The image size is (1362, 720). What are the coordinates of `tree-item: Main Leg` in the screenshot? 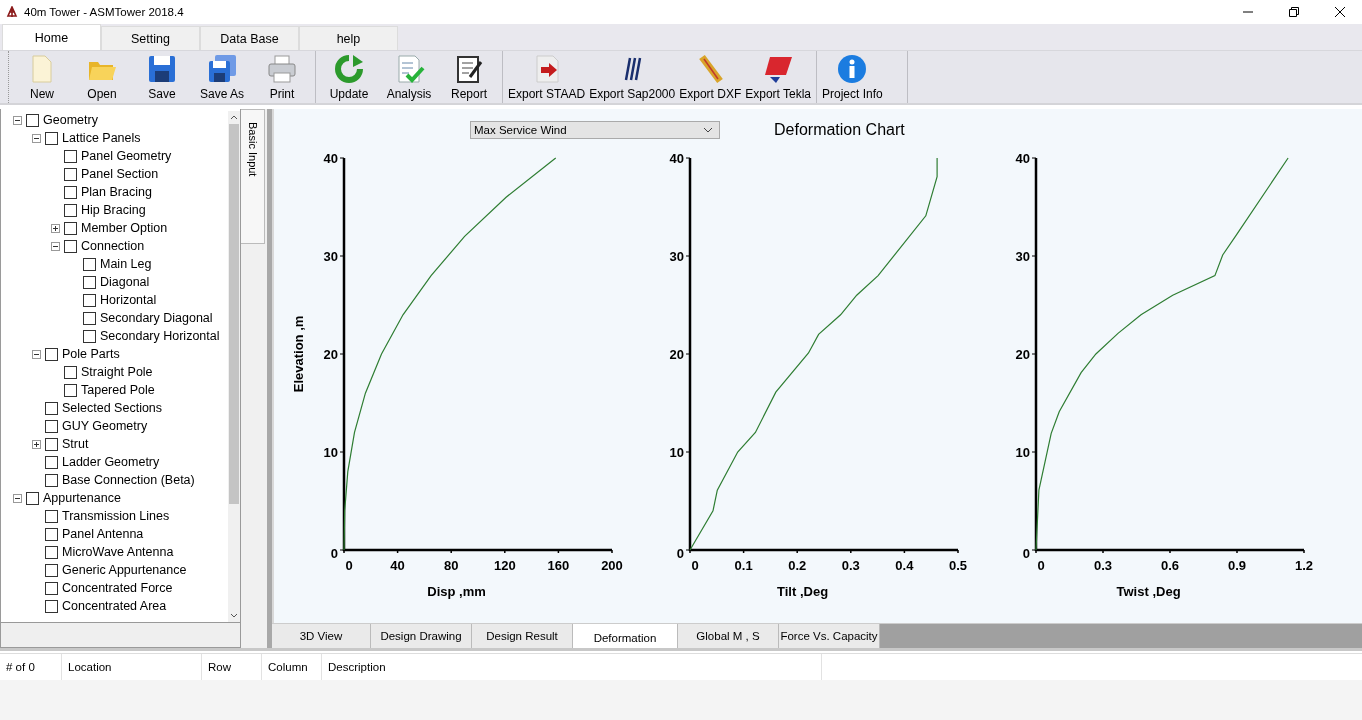 It's located at (126, 264).